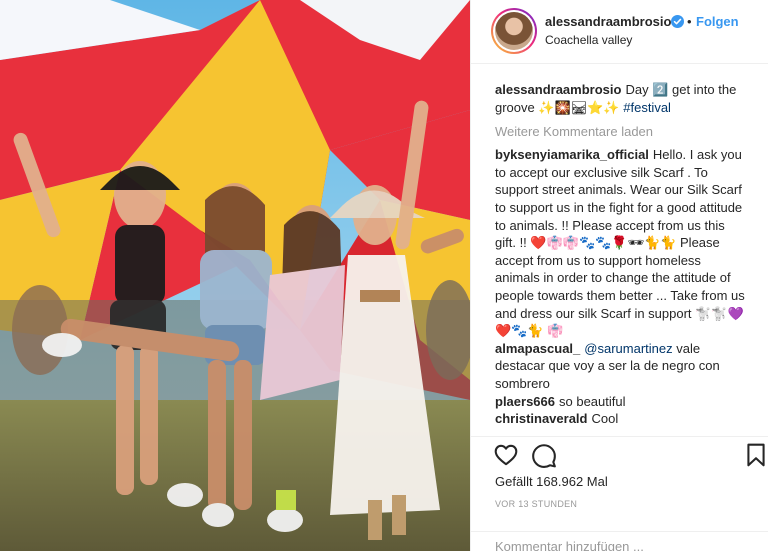  I want to click on comment-username: byksenyiamarika_official, so click(572, 154).